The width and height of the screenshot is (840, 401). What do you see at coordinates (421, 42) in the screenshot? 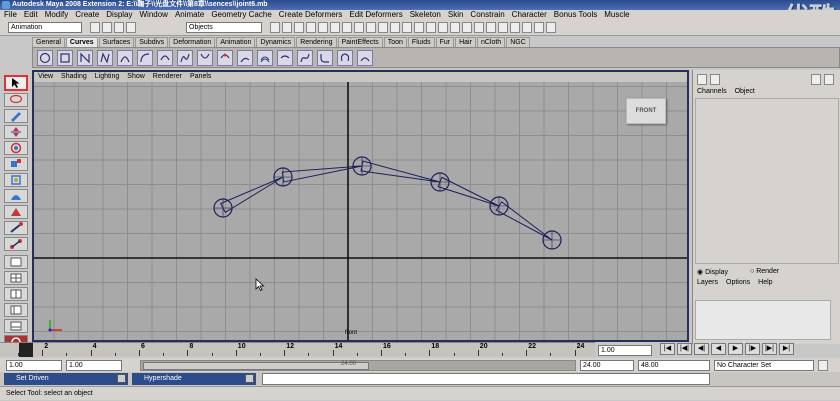
I see `shelf-tab-fluids: Fluids` at bounding box center [421, 42].